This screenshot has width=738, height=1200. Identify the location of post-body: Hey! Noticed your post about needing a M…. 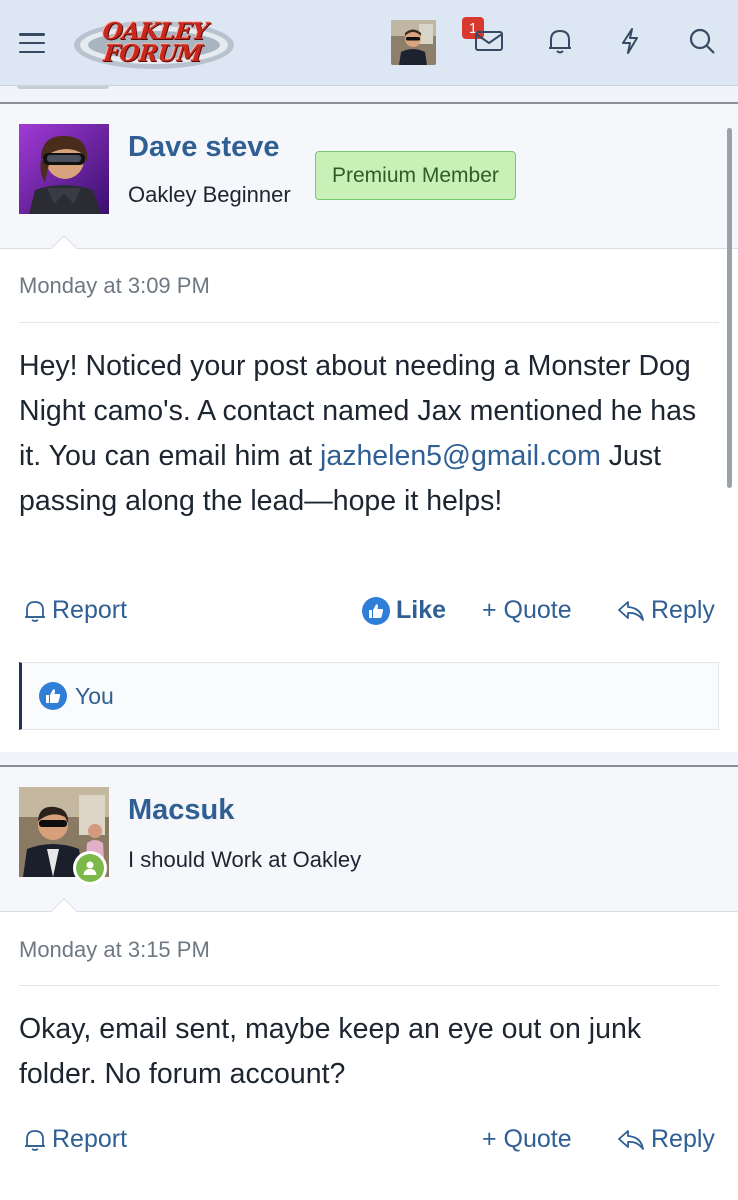
(358, 433).